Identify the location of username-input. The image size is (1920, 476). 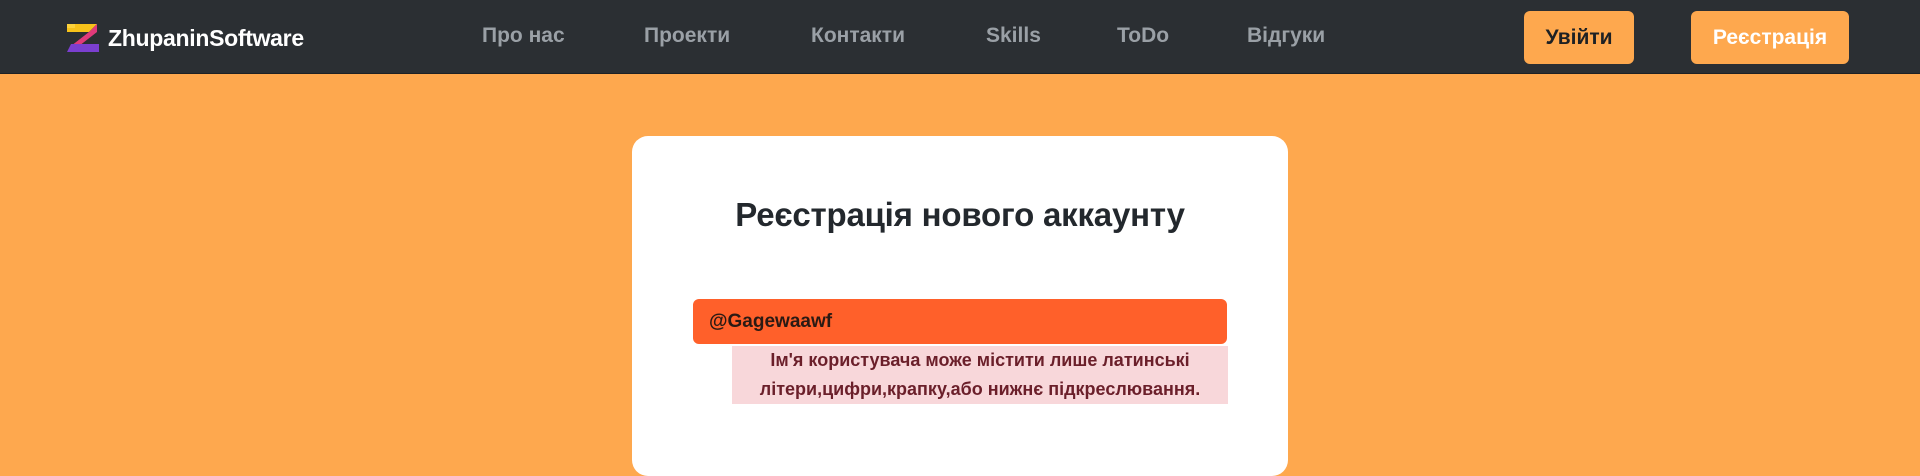
(960, 321).